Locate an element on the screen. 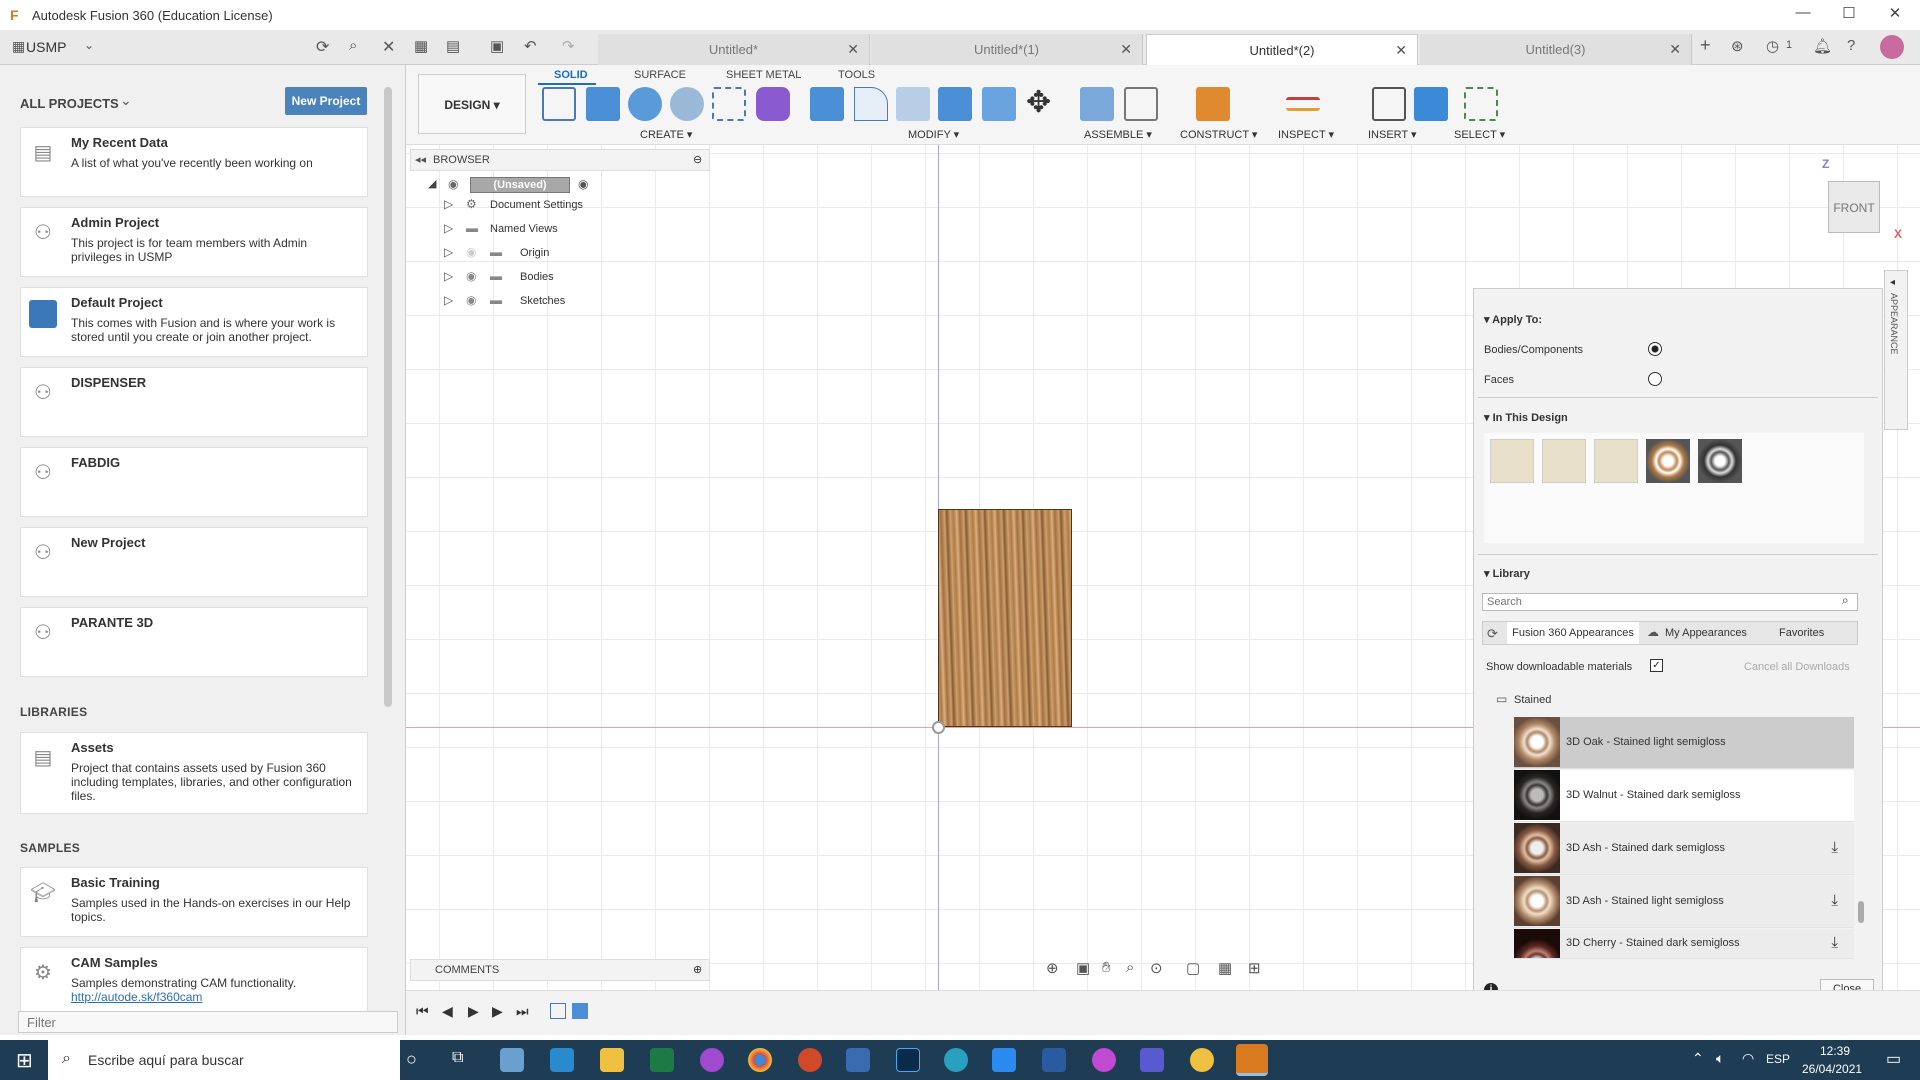  hidden-eye-icon: ◉ is located at coordinates (471, 252).